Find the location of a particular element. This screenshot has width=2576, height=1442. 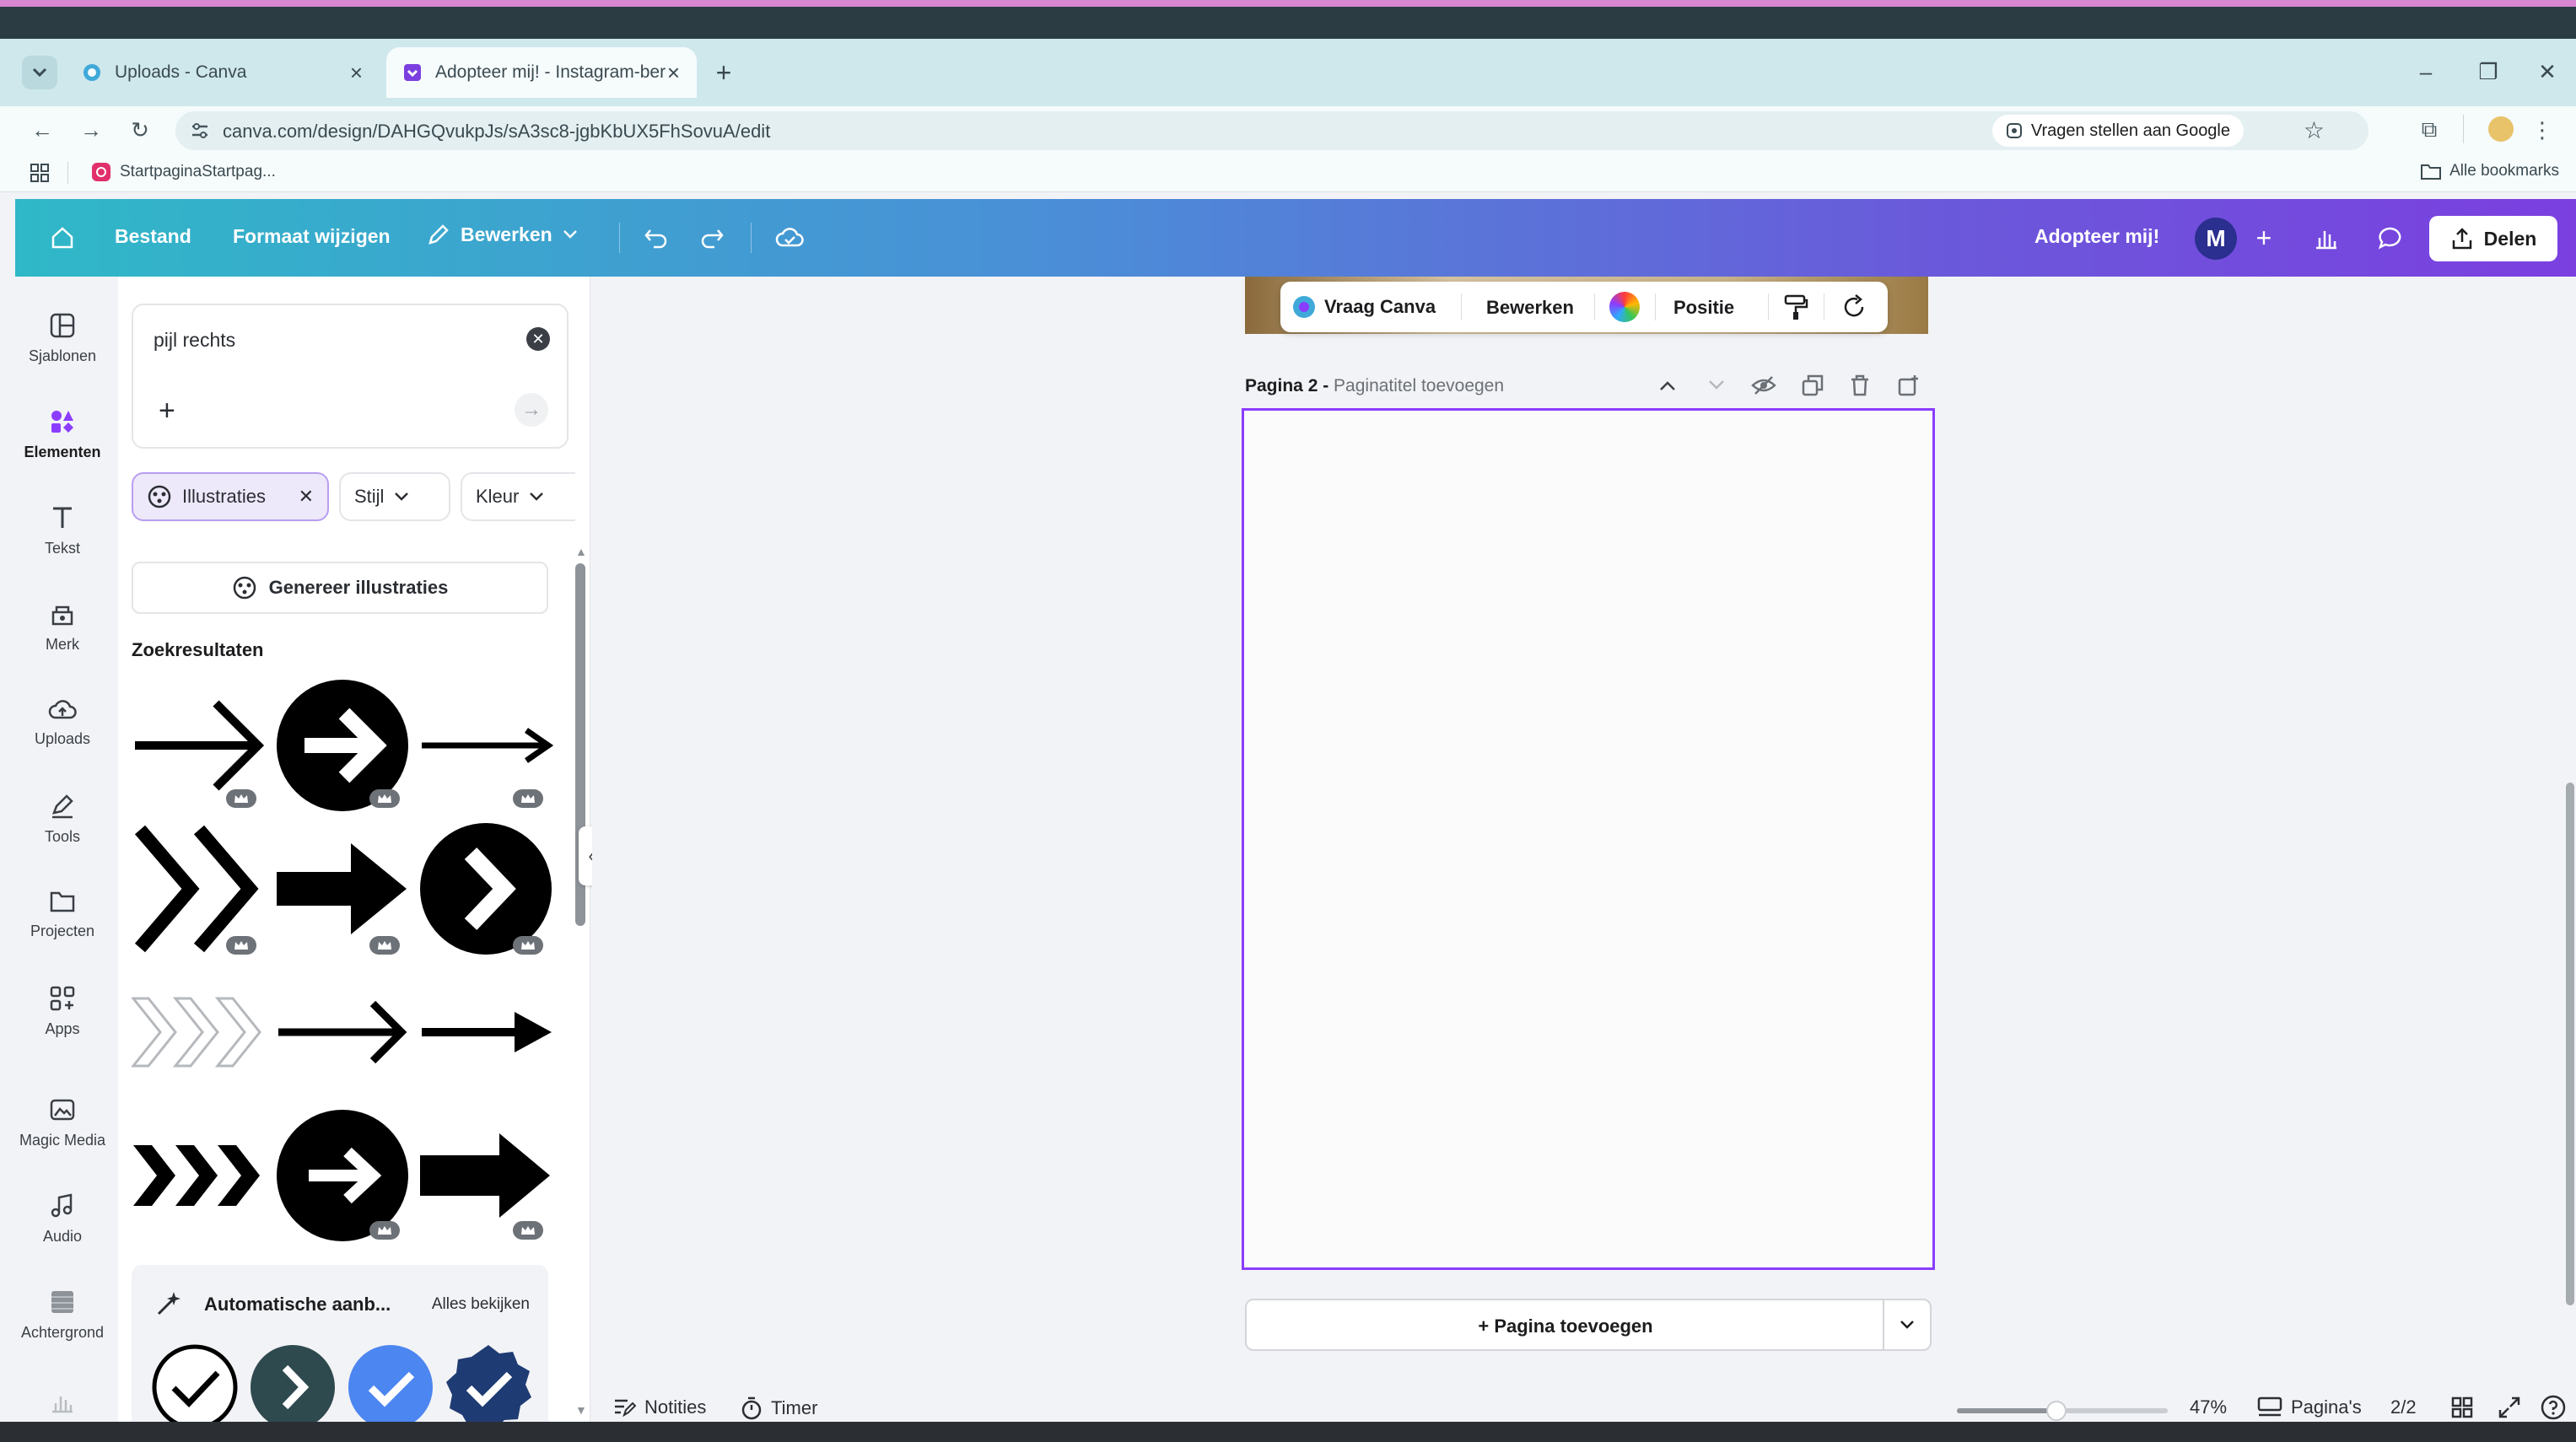

chevron-down-icon is located at coordinates (1716, 385).